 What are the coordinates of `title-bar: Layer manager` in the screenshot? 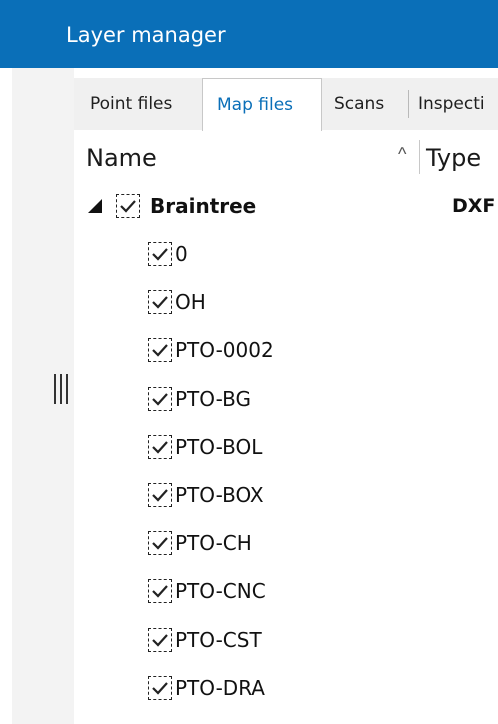 It's located at (249, 34).